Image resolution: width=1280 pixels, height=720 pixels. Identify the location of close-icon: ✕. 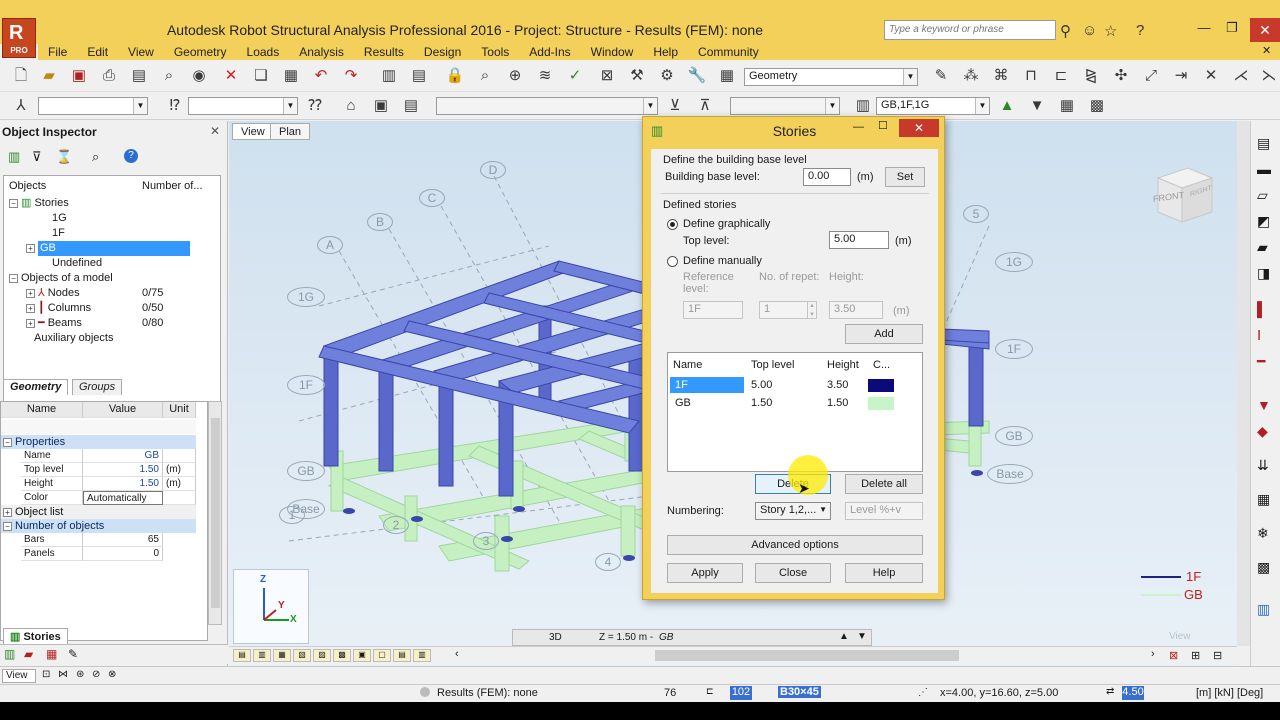
(215, 131).